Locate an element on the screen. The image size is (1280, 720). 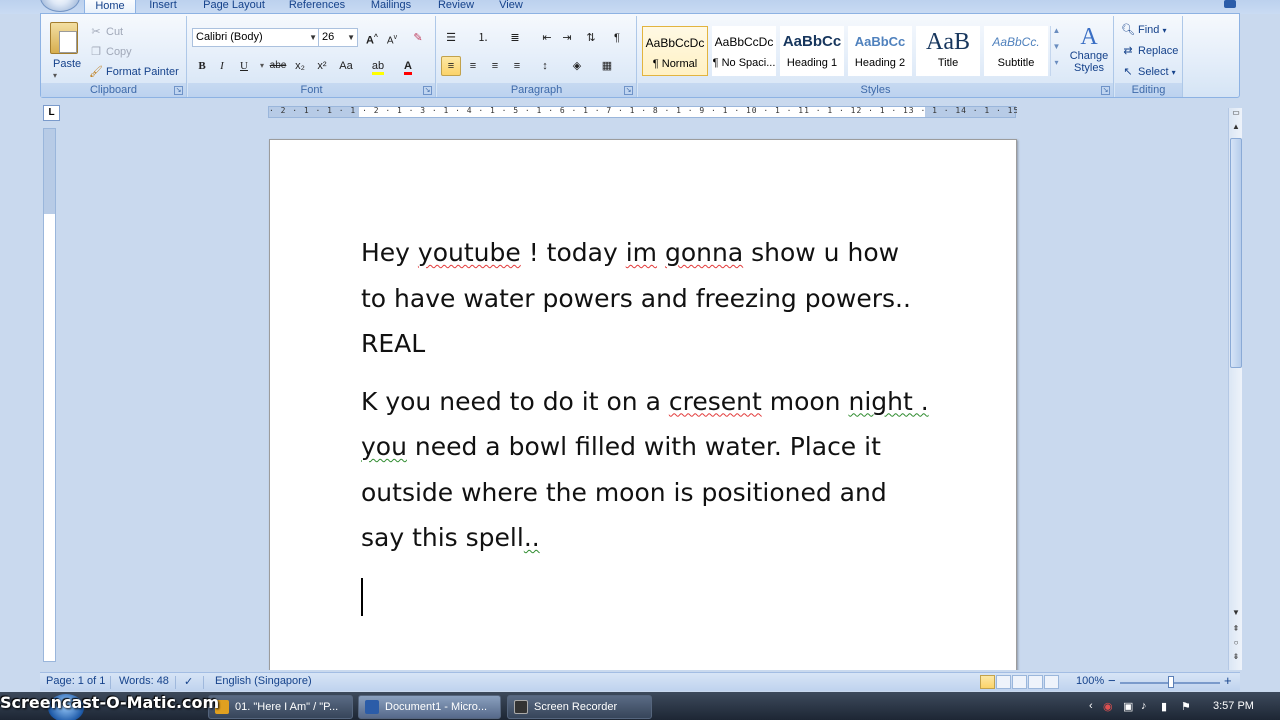
grammar-flag: .. is located at coordinates (532, 537).